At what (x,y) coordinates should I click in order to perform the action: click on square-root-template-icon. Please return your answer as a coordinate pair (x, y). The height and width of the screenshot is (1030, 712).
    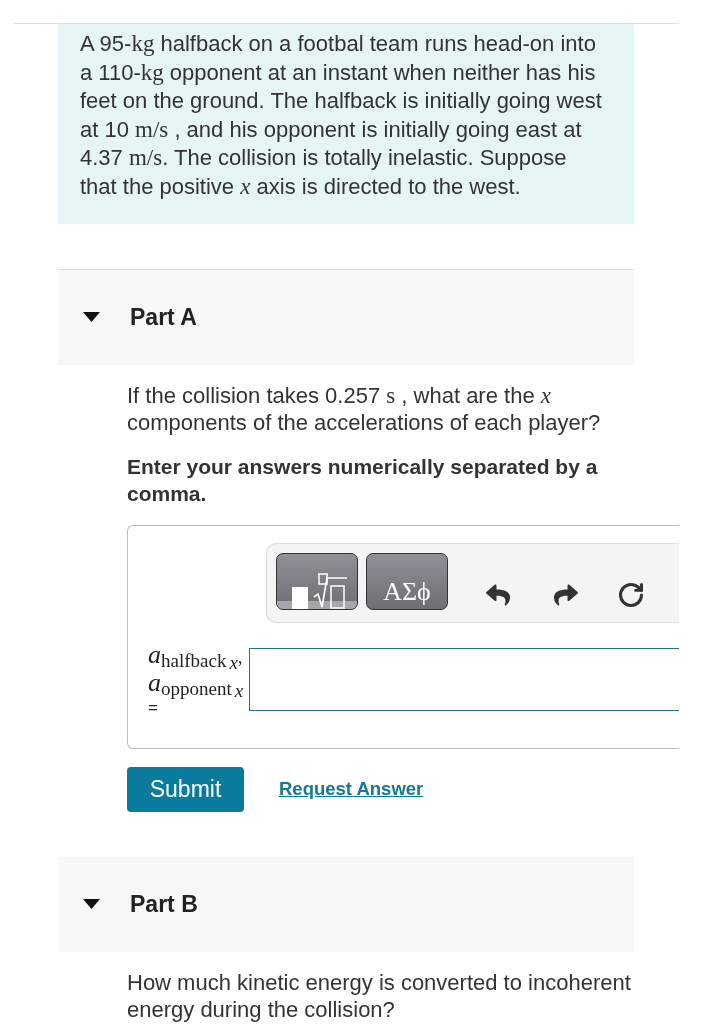
    Looking at the image, I should click on (320, 590).